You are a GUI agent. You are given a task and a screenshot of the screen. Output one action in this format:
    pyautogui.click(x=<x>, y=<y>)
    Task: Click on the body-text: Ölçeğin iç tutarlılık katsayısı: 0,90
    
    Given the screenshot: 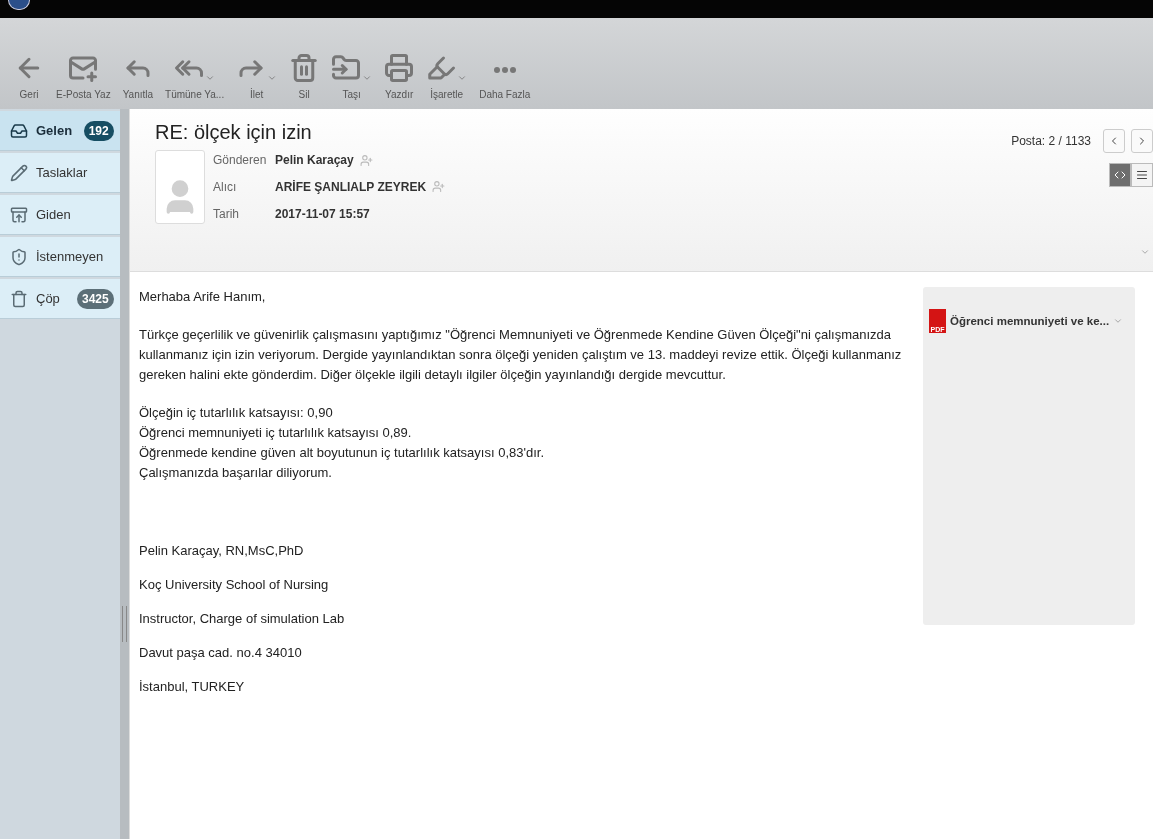 What is the action you would take?
    pyautogui.click(x=236, y=413)
    